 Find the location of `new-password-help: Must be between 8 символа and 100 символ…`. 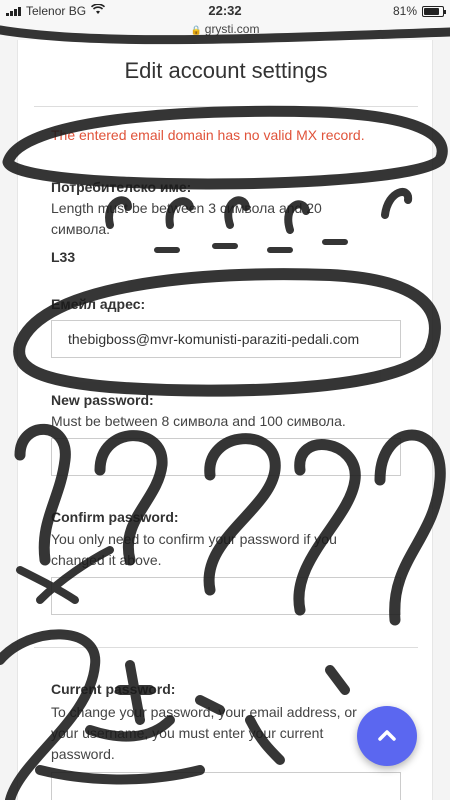

new-password-help: Must be between 8 символа and 100 символ… is located at coordinates (198, 421).